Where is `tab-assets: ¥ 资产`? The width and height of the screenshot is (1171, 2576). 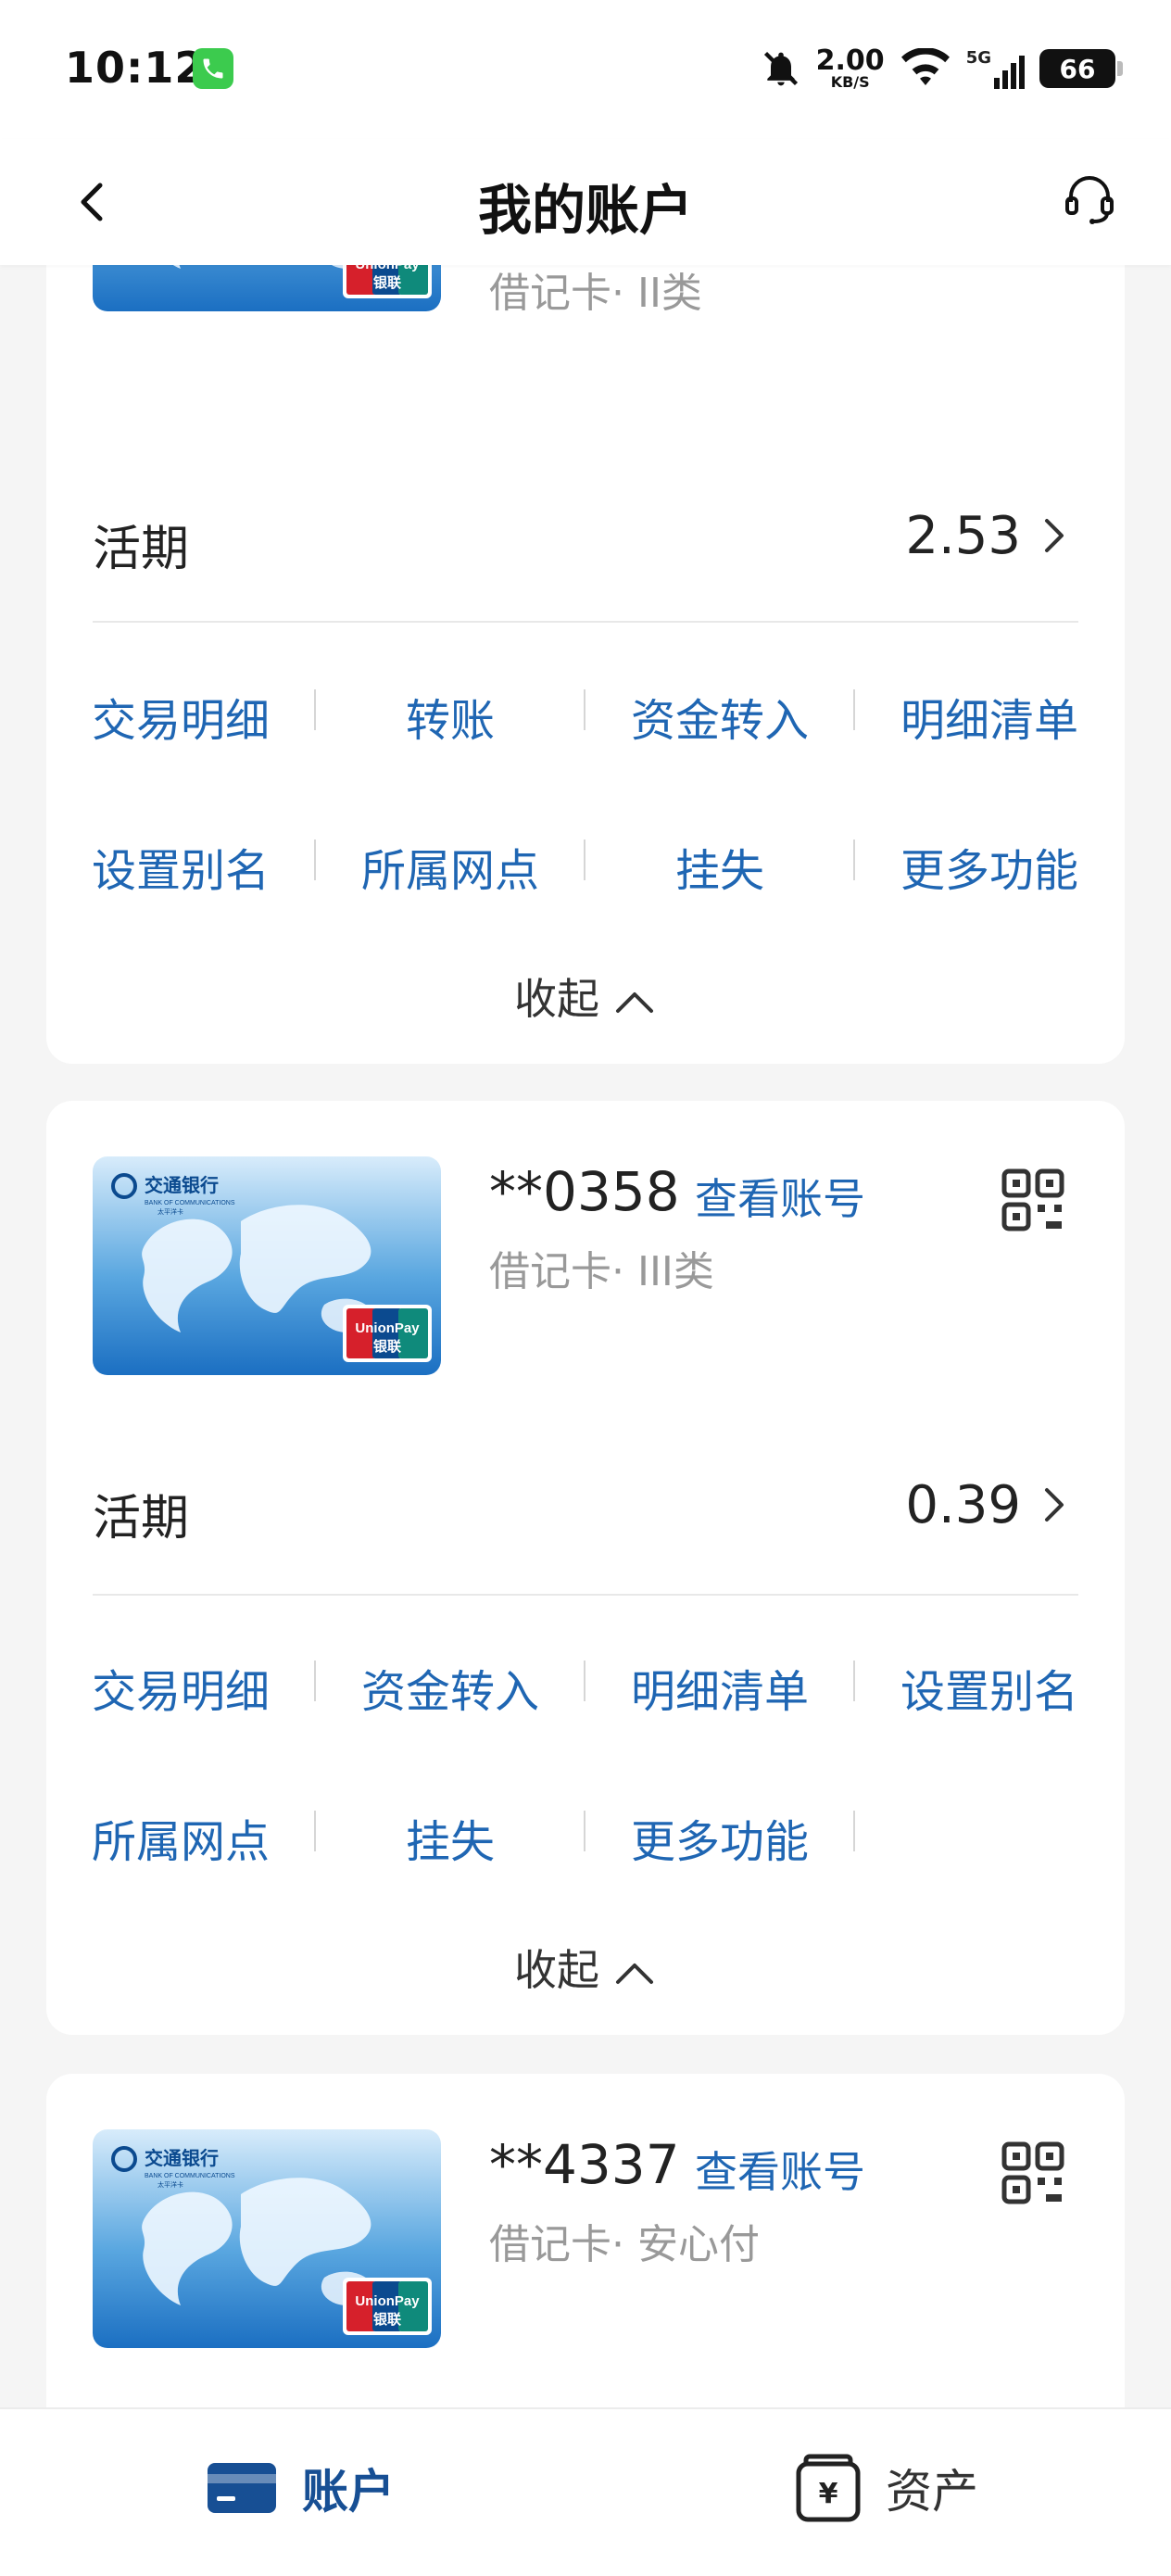 tab-assets: ¥ 资产 is located at coordinates (887, 2488).